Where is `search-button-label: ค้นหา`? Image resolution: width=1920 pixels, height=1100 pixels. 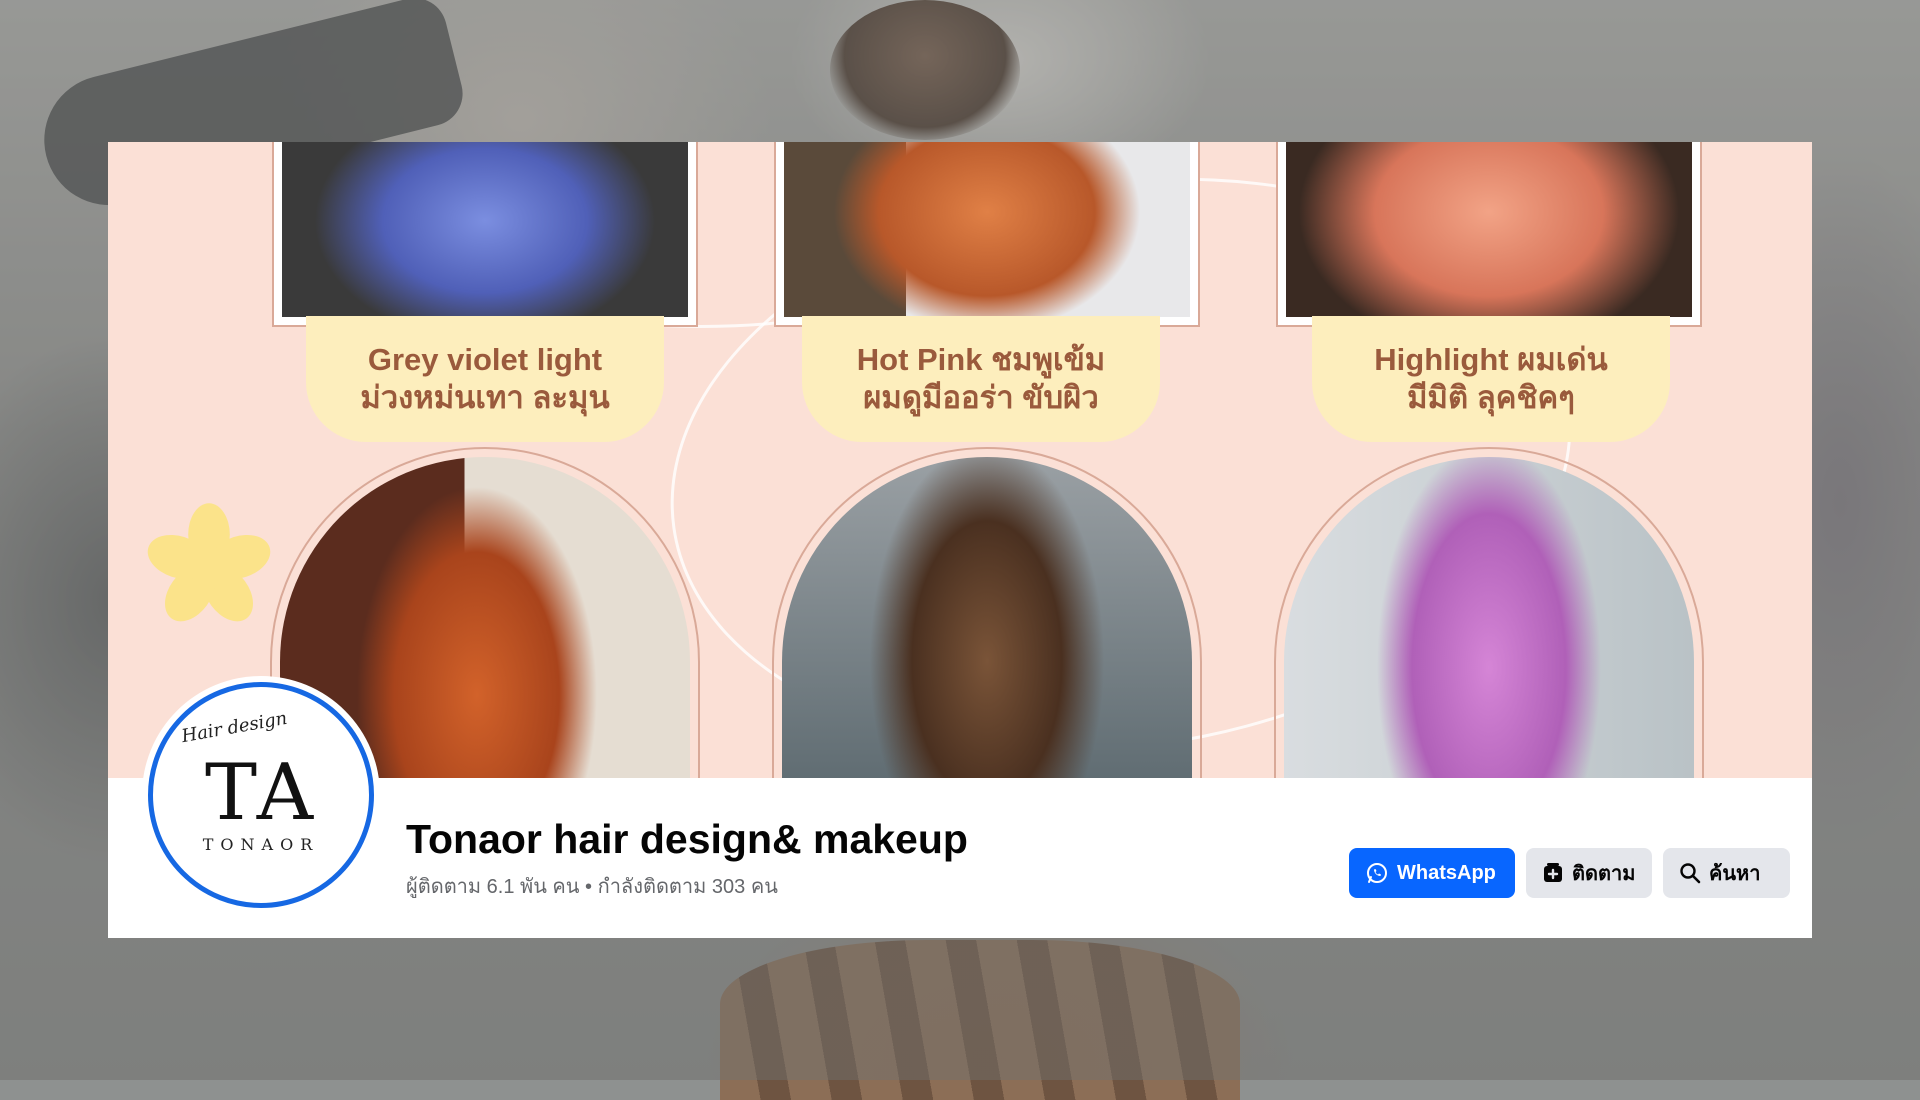
search-button-label: ค้นหา is located at coordinates (1735, 874).